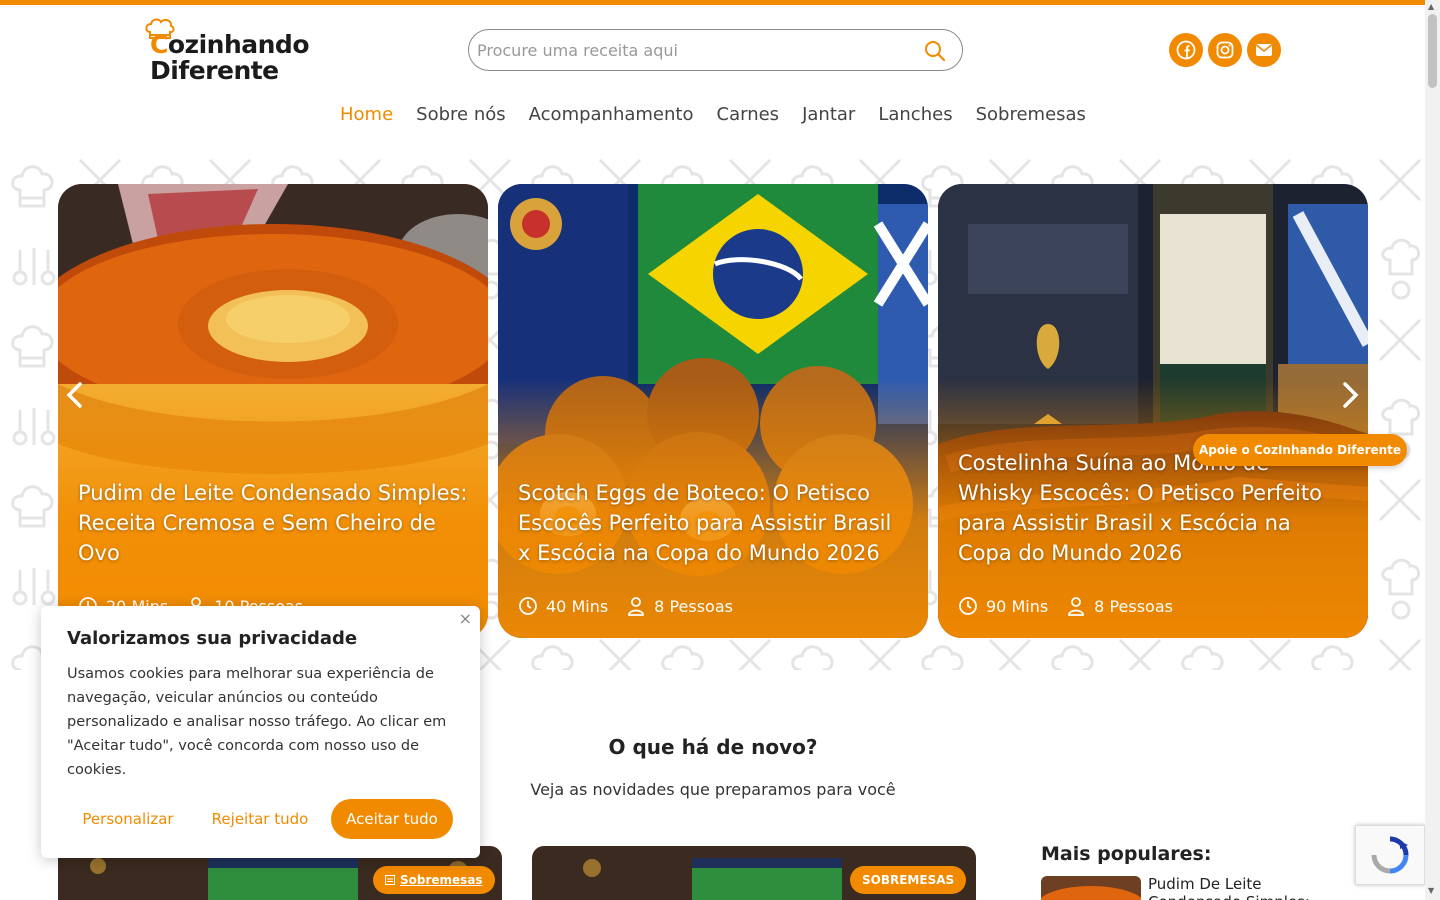 Image resolution: width=1440 pixels, height=900 pixels. I want to click on recipe-card-meta: 90 Mins 8 Pessoas, so click(1065, 606).